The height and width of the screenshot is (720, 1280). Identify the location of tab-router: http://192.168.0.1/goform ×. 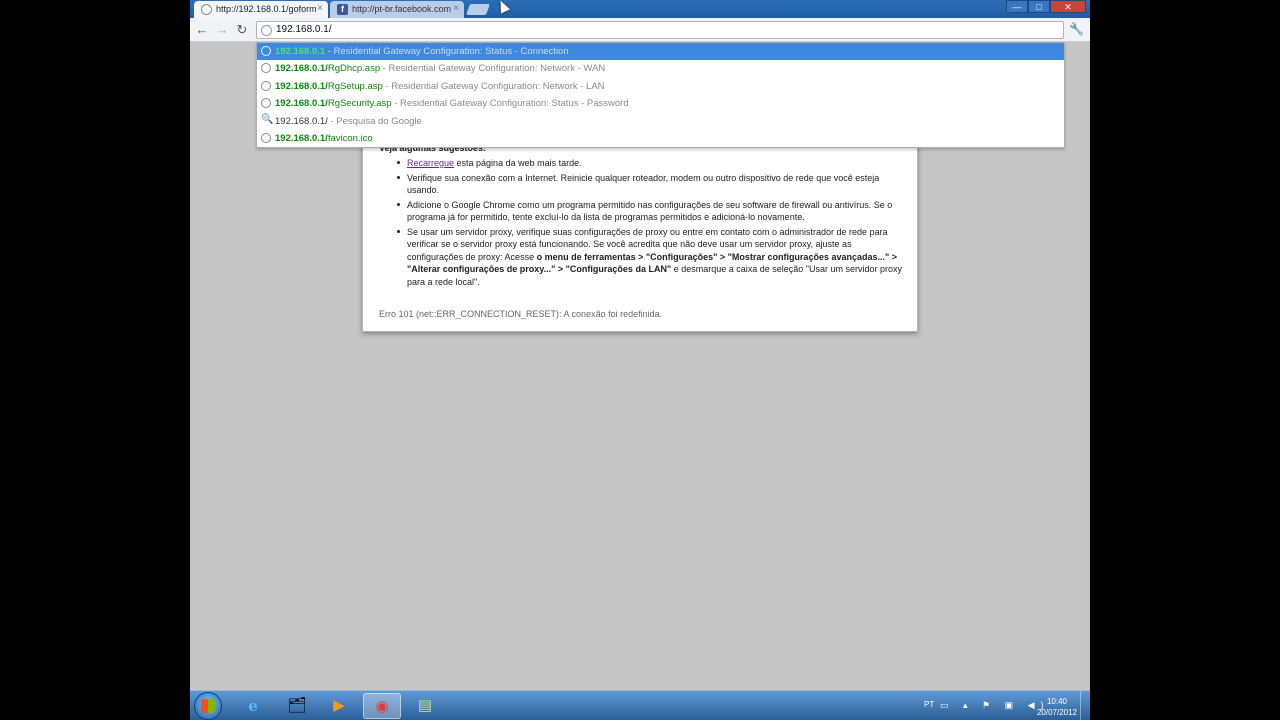
(261, 9).